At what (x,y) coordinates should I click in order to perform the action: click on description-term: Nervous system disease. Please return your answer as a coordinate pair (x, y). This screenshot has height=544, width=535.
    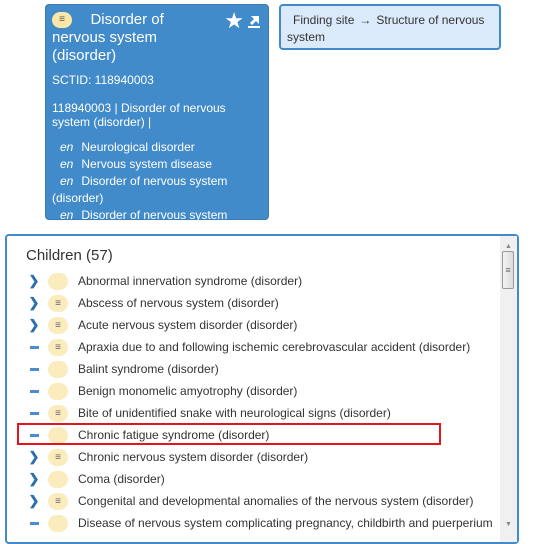
    Looking at the image, I should click on (147, 164).